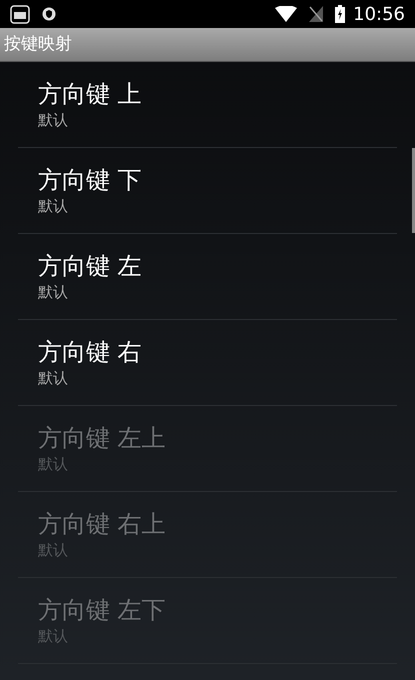 The height and width of the screenshot is (680, 415). What do you see at coordinates (217, 351) in the screenshot?
I see `key-mapping-title: 方向键 右` at bounding box center [217, 351].